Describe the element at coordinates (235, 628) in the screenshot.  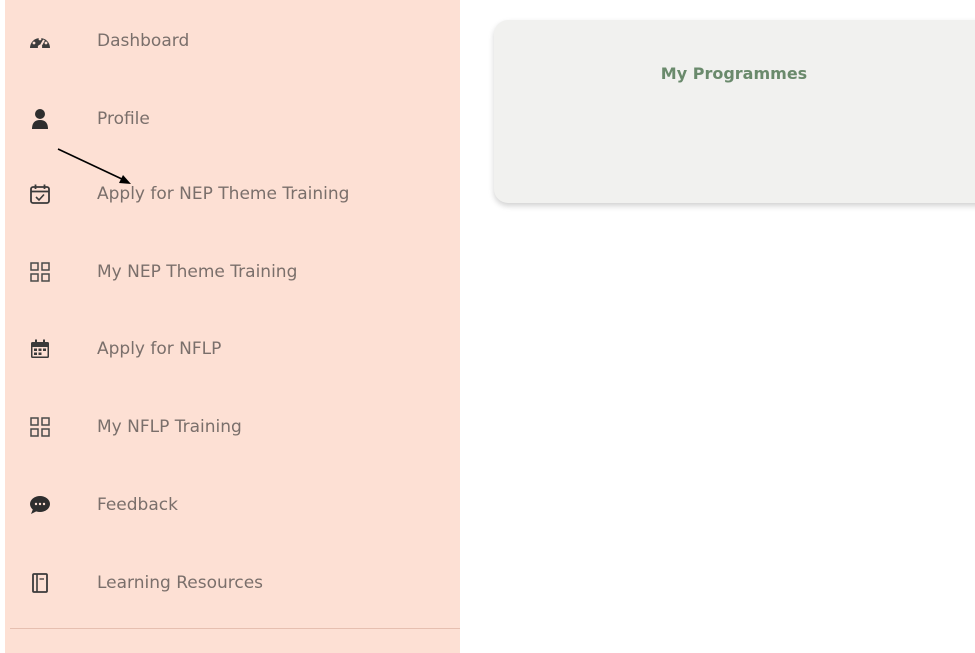
I see `sidebar-divider` at that location.